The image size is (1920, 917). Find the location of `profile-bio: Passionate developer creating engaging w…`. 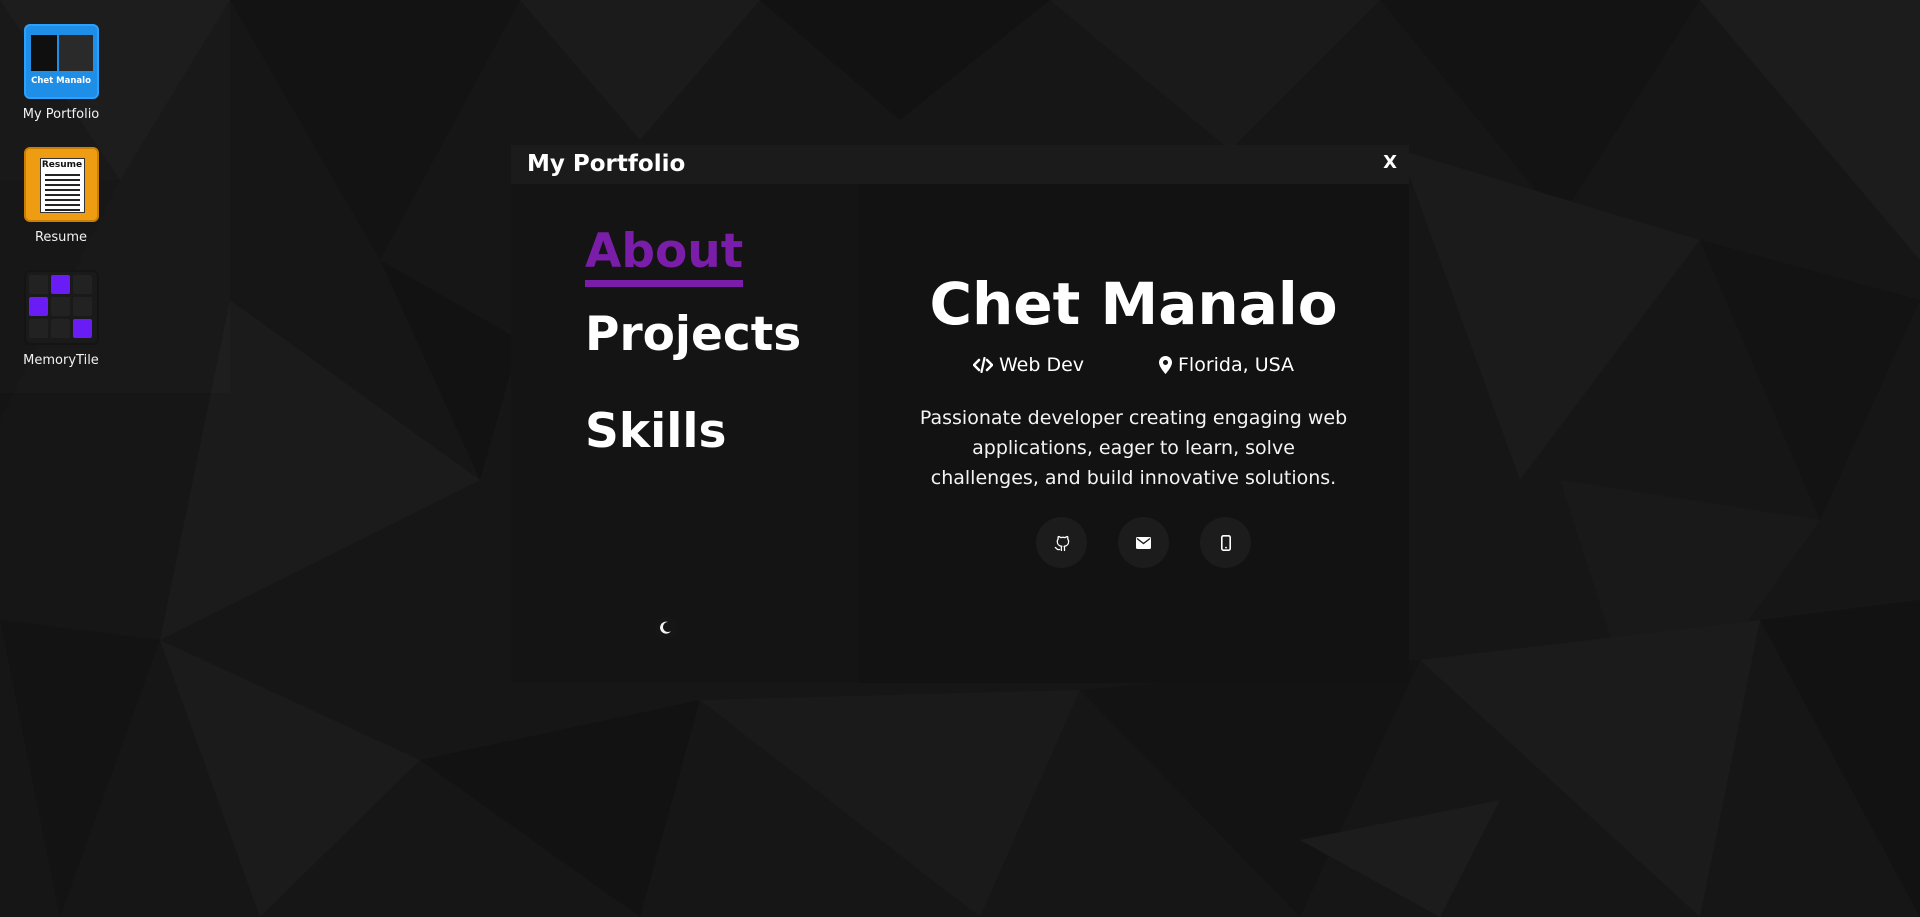

profile-bio: Passionate developer creating engaging w… is located at coordinates (1133, 448).